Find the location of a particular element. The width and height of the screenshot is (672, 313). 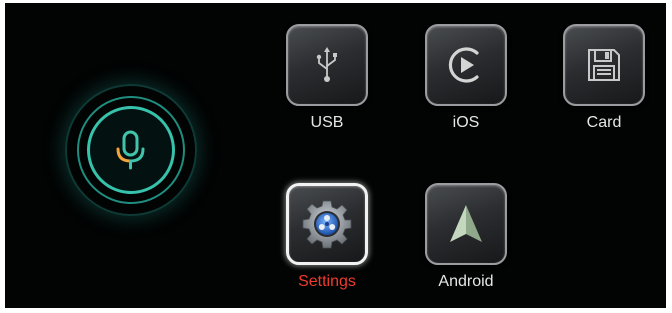

android-button is located at coordinates (466, 224).